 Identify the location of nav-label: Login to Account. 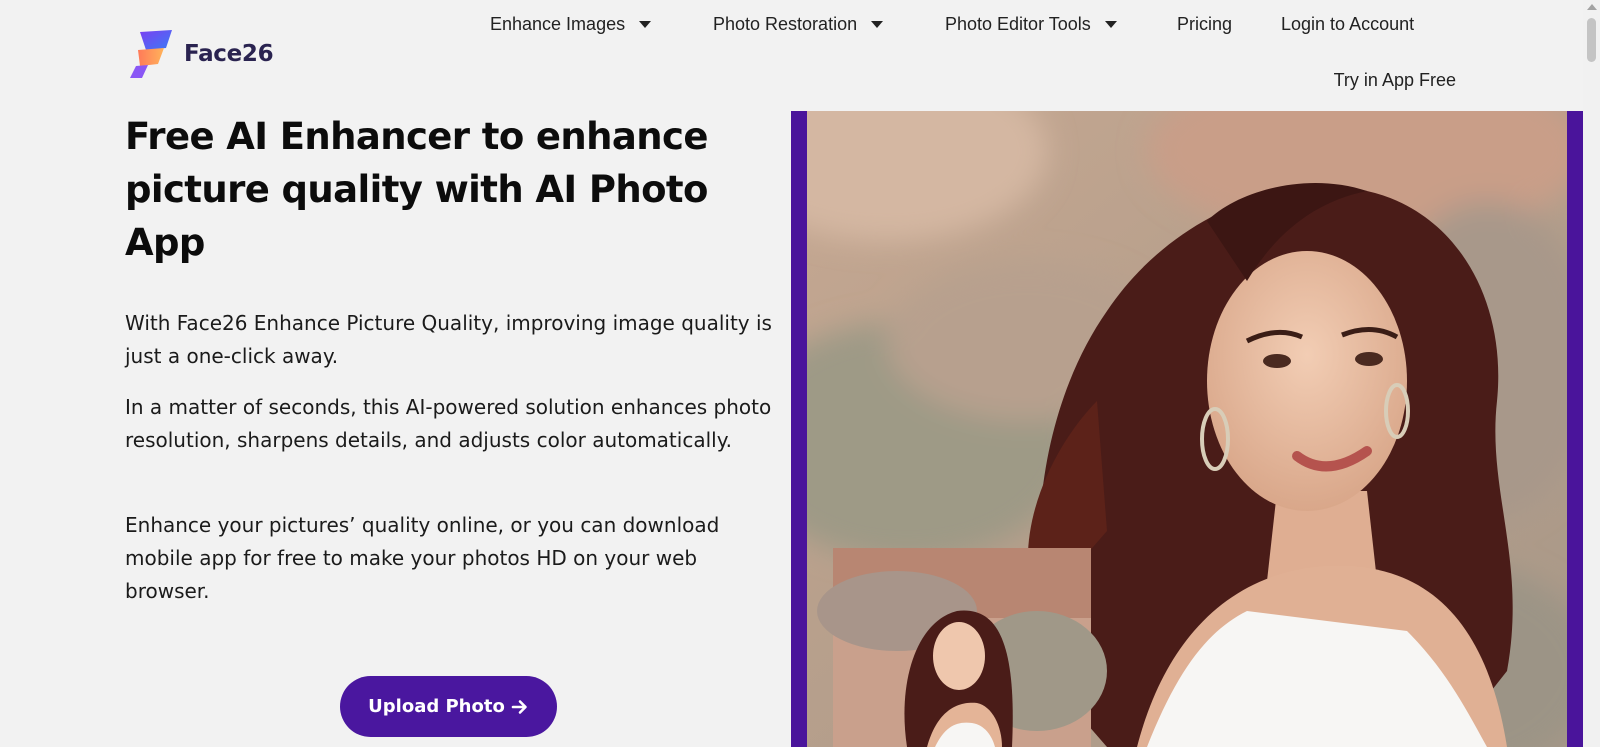
(1348, 23).